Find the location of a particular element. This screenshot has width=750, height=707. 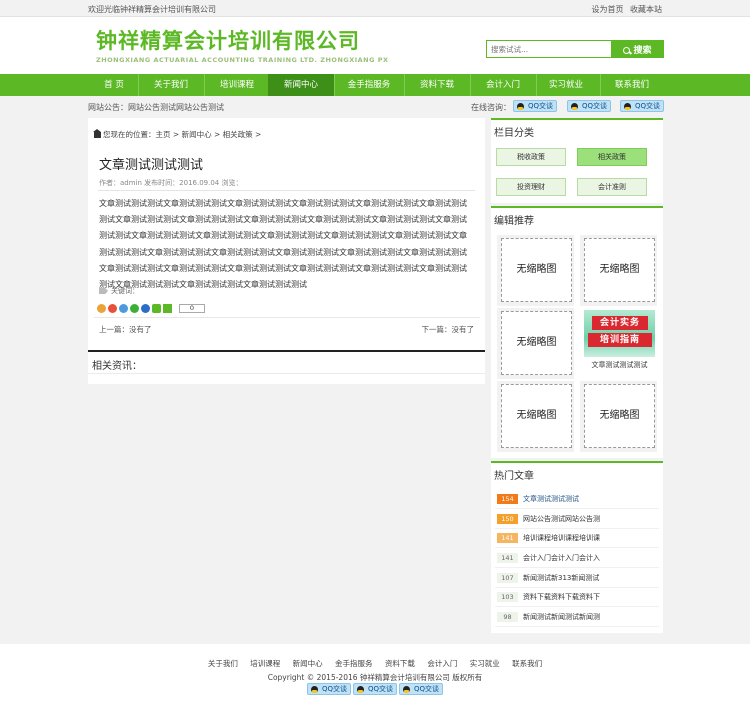

article-meta: 作者：admin 发布时间：2016.09.04 浏览： is located at coordinates (171, 183).